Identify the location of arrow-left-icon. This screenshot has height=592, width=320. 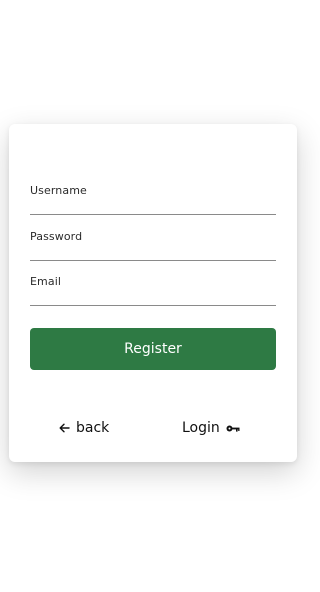
(64, 428).